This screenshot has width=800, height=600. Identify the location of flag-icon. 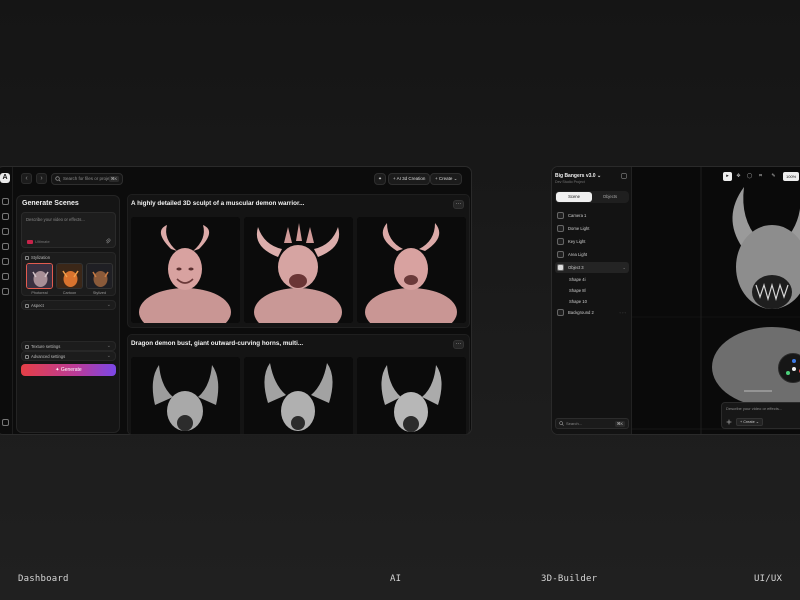
(30, 242).